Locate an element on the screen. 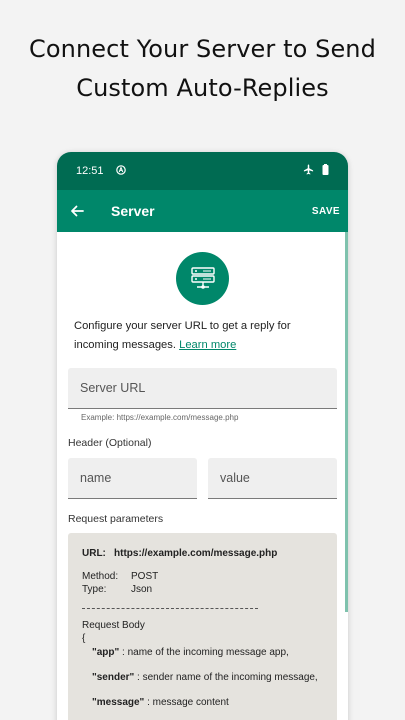  status-time: 12:51 is located at coordinates (90, 171).